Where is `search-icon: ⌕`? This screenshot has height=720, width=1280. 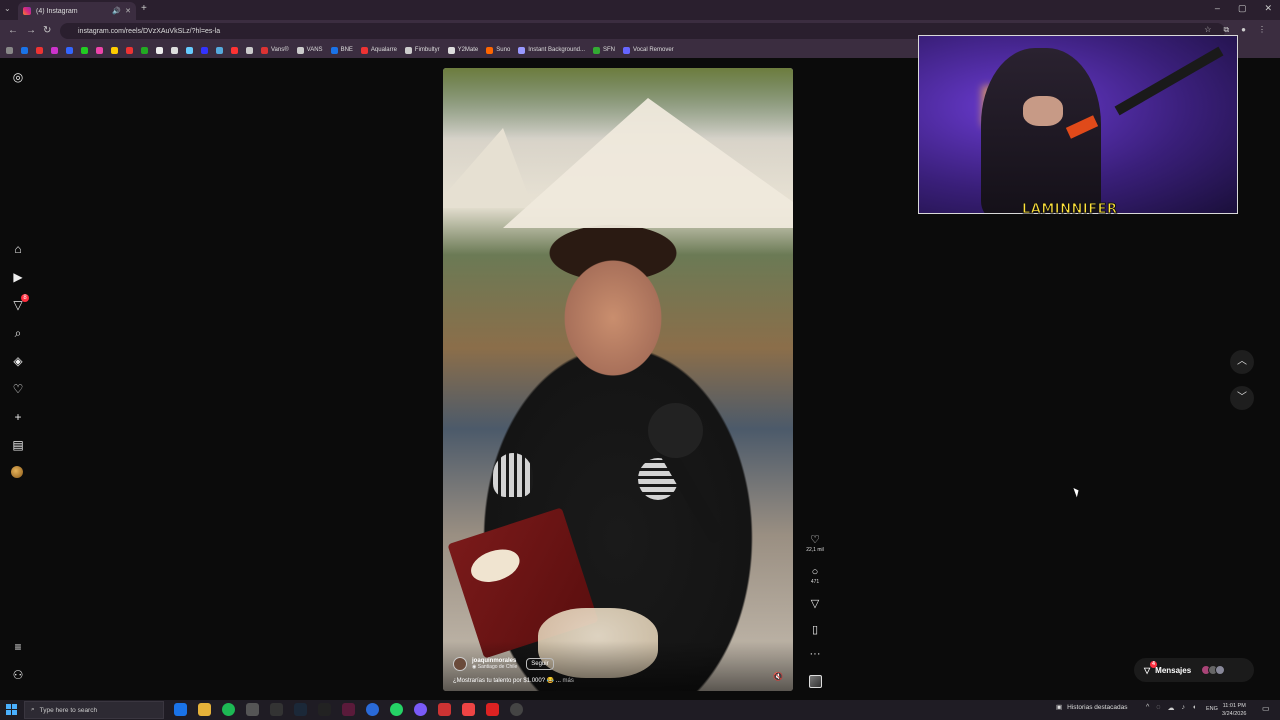 search-icon: ⌕ is located at coordinates (18, 333).